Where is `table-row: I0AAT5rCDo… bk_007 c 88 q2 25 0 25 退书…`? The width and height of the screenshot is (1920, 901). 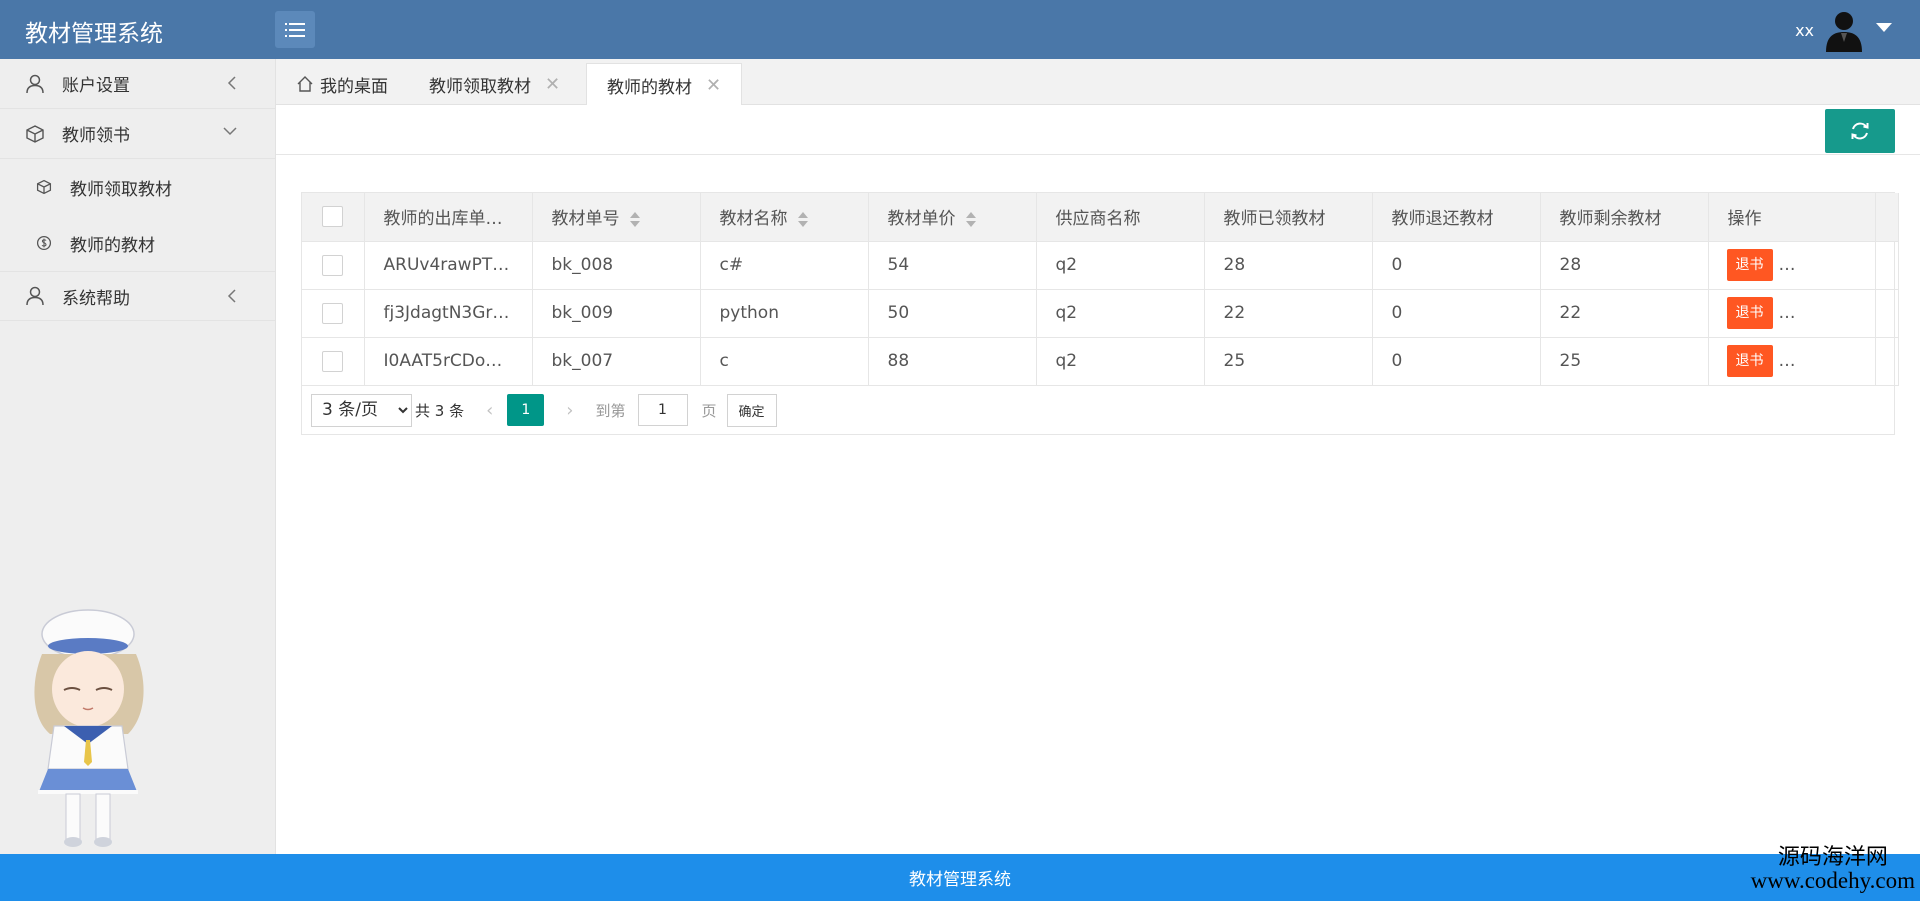
table-row: I0AAT5rCDo… bk_007 c 88 q2 25 0 25 退书… is located at coordinates (1100, 361).